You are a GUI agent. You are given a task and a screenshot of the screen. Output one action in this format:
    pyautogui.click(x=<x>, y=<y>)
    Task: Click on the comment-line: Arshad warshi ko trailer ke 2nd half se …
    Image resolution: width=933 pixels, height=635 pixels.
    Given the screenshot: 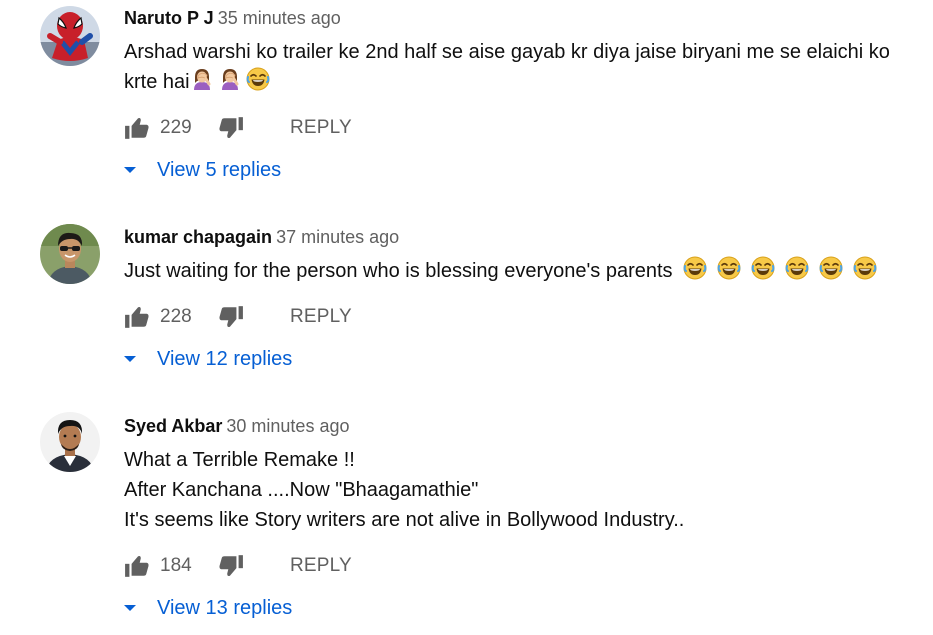 What is the action you would take?
    pyautogui.click(x=507, y=52)
    